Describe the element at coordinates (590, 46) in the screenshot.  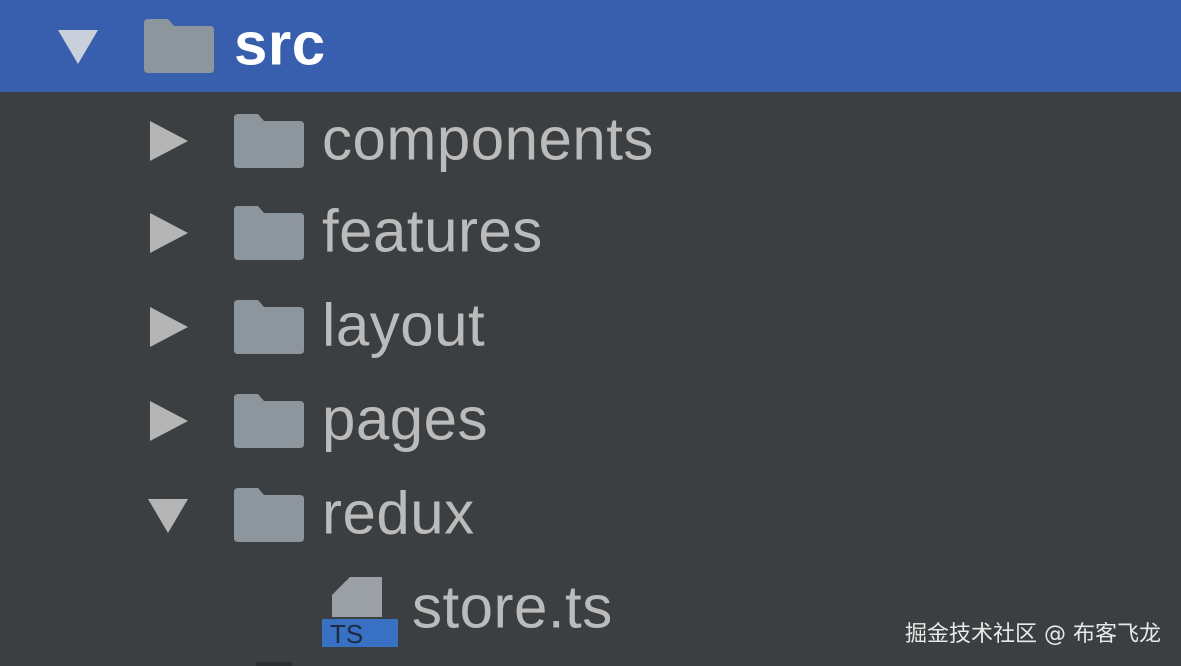
I see `tree-node-src: src` at that location.